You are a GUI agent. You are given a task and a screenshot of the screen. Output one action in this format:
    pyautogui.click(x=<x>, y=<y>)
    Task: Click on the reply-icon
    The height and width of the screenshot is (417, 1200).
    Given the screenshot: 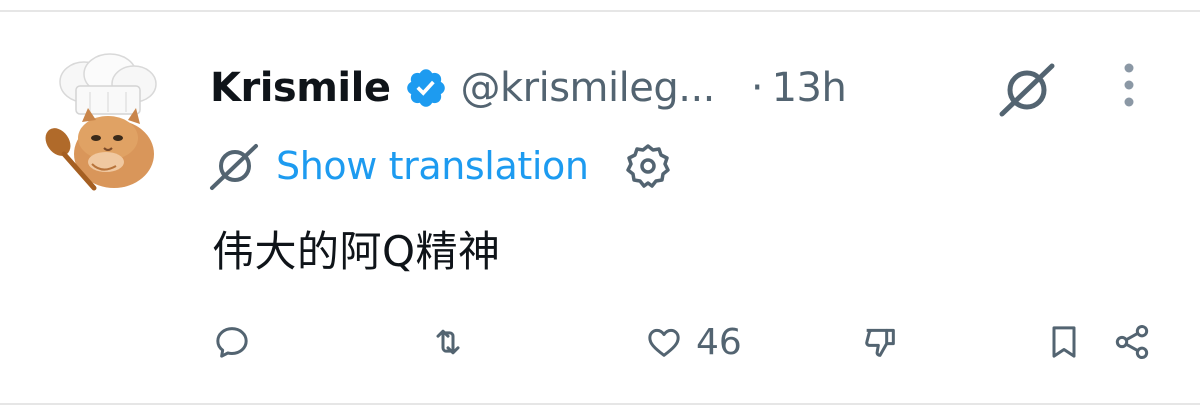 What is the action you would take?
    pyautogui.click(x=232, y=342)
    